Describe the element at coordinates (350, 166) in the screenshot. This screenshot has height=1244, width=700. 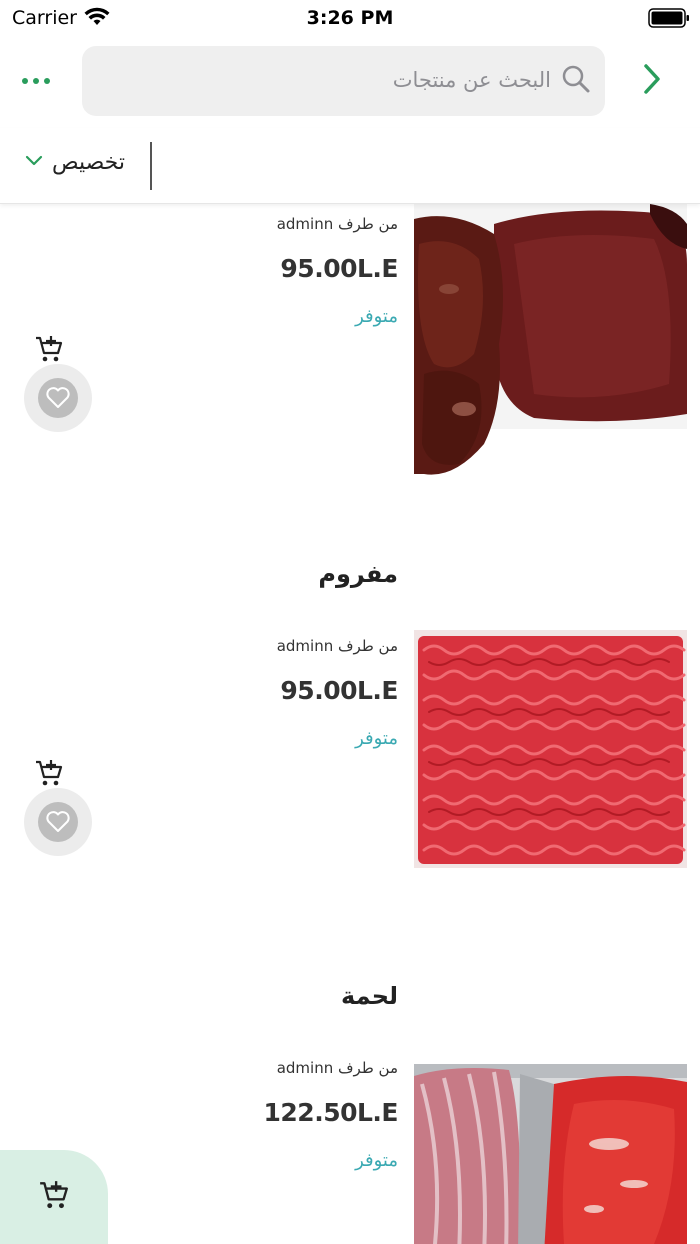
I see `filter-bar: تخصيص` at that location.